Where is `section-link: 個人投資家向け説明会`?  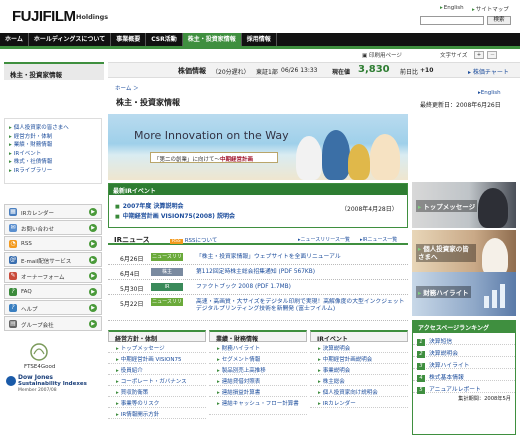 section-link: 個人投資家向け説明会 is located at coordinates (359, 391).